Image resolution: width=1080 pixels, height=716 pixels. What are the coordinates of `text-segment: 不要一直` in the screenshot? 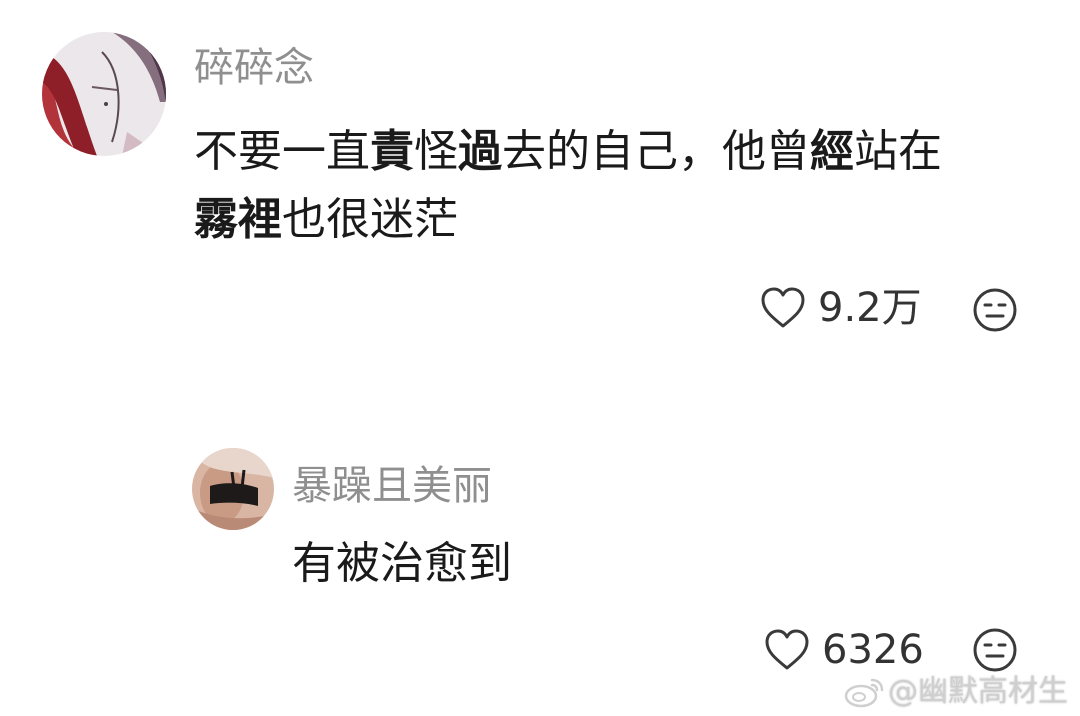 It's located at (282, 151).